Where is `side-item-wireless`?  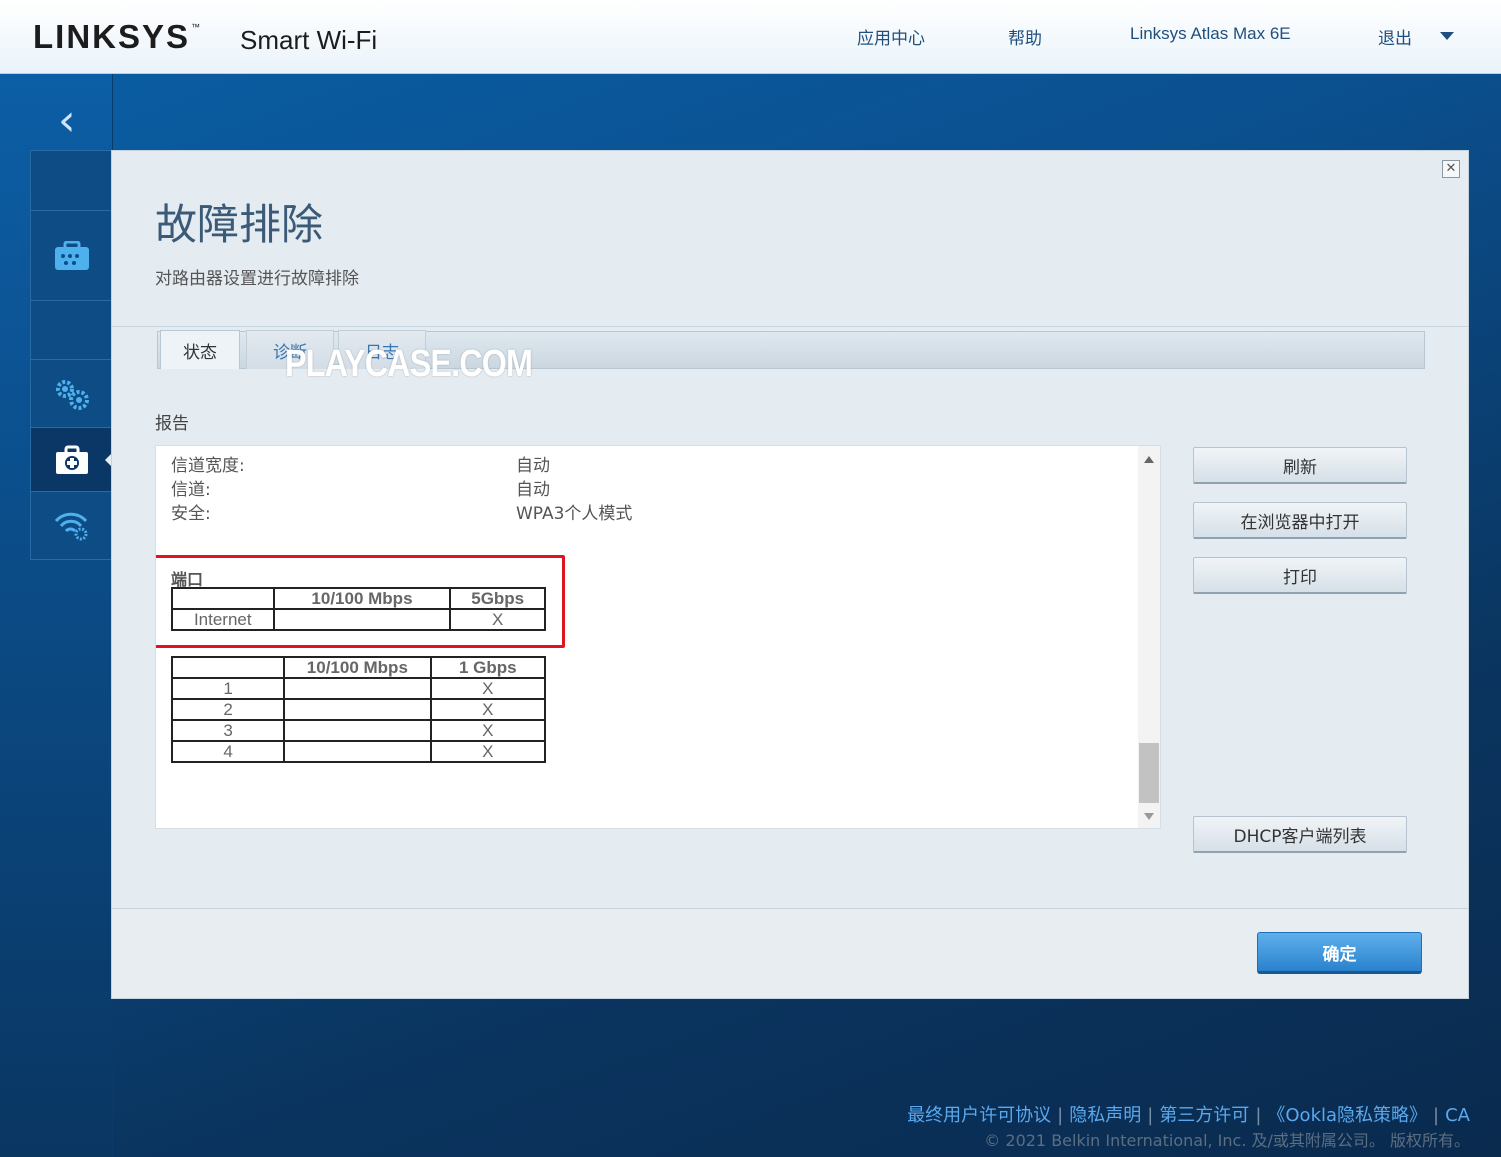 side-item-wireless is located at coordinates (72, 525).